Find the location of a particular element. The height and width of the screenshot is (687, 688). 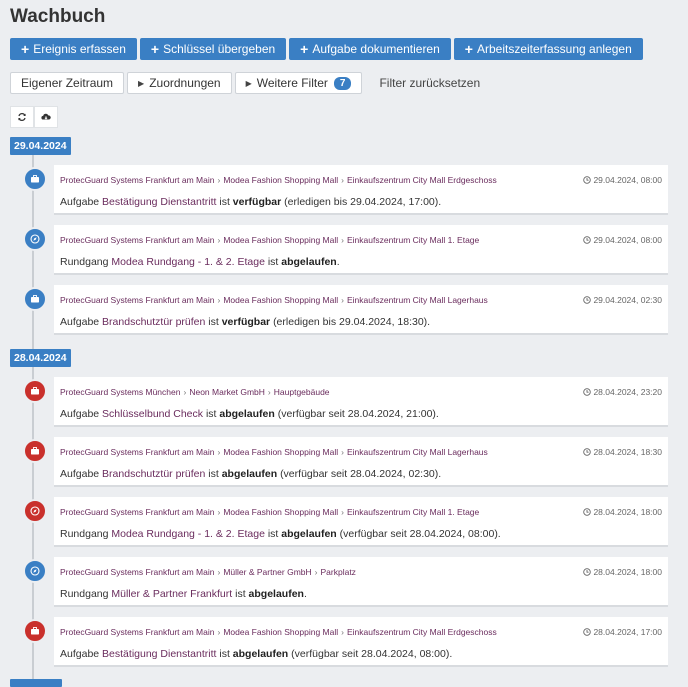

refresh-button is located at coordinates (22, 117).